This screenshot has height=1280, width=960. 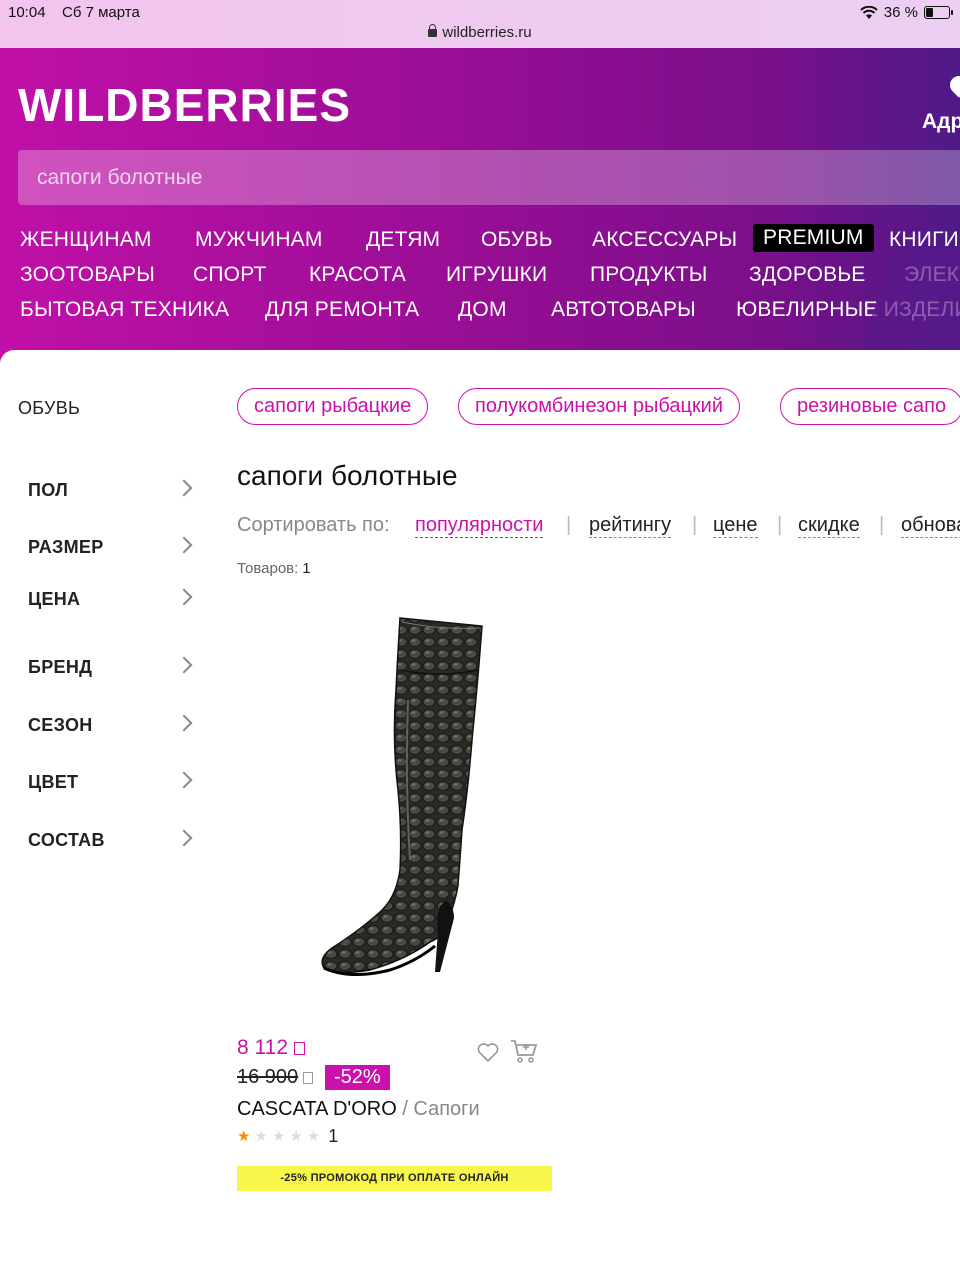 What do you see at coordinates (496, 275) in the screenshot?
I see `nav-item-toys: ИГРУШКИ` at bounding box center [496, 275].